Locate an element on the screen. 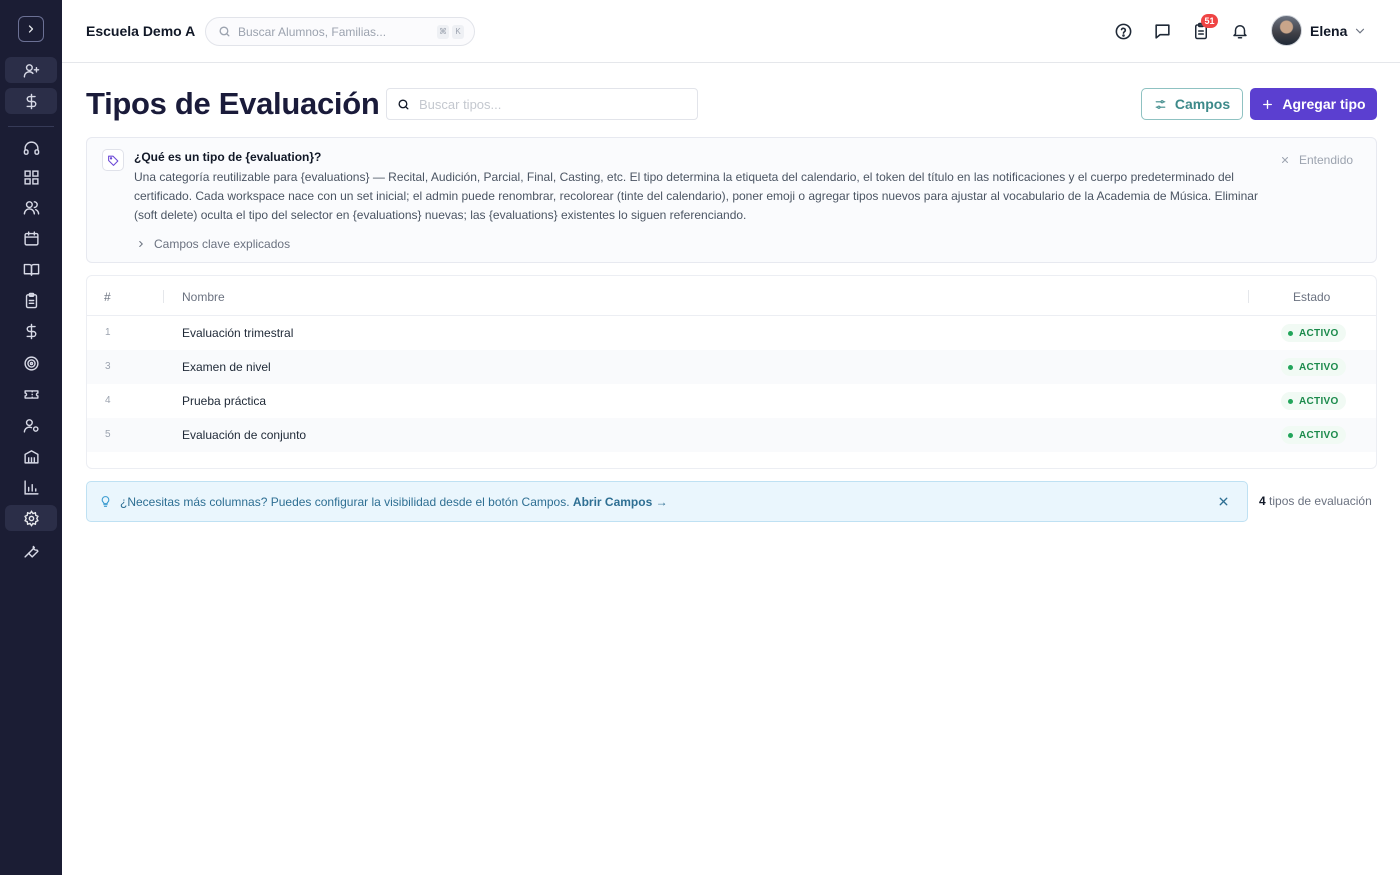 Image resolution: width=1400 pixels, height=875 pixels. user-name: Elena is located at coordinates (1328, 31).